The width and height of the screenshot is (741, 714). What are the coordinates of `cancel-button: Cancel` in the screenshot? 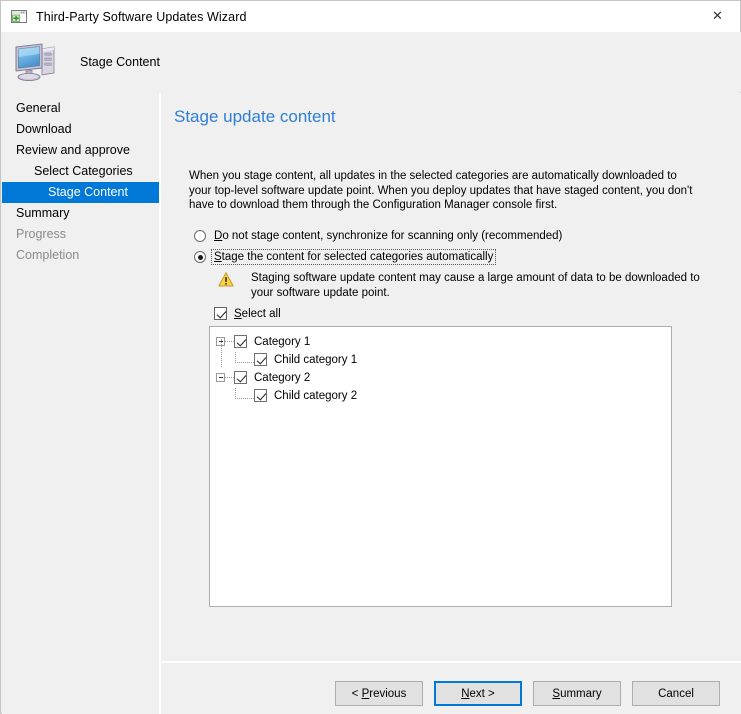 It's located at (676, 693).